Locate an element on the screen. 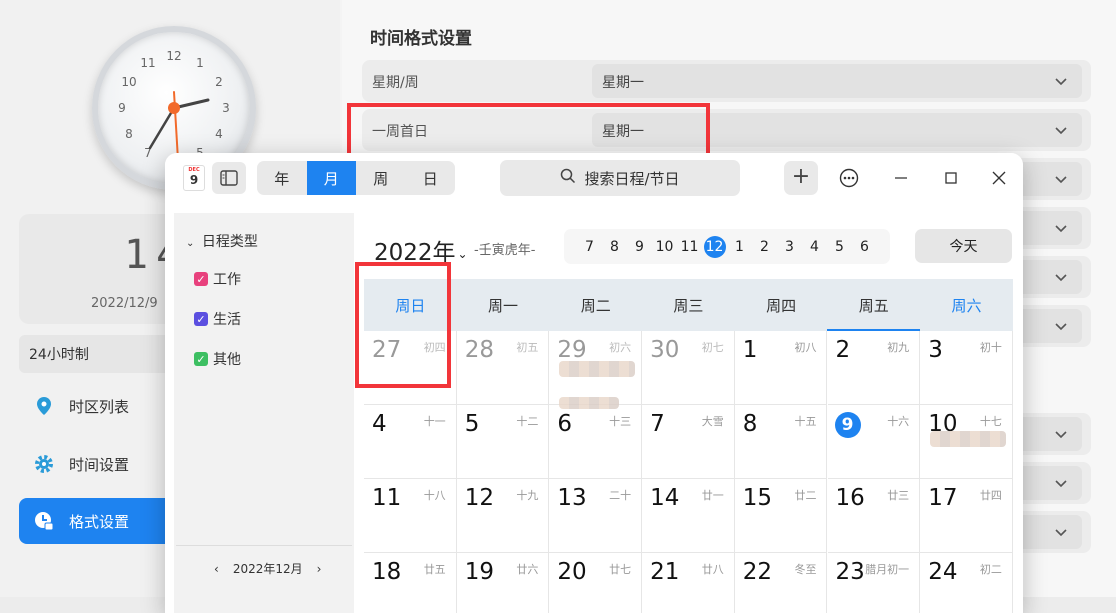 This screenshot has width=1116, height=613. schedule-type-header: ⌄ 日程类型 is located at coordinates (222, 241).